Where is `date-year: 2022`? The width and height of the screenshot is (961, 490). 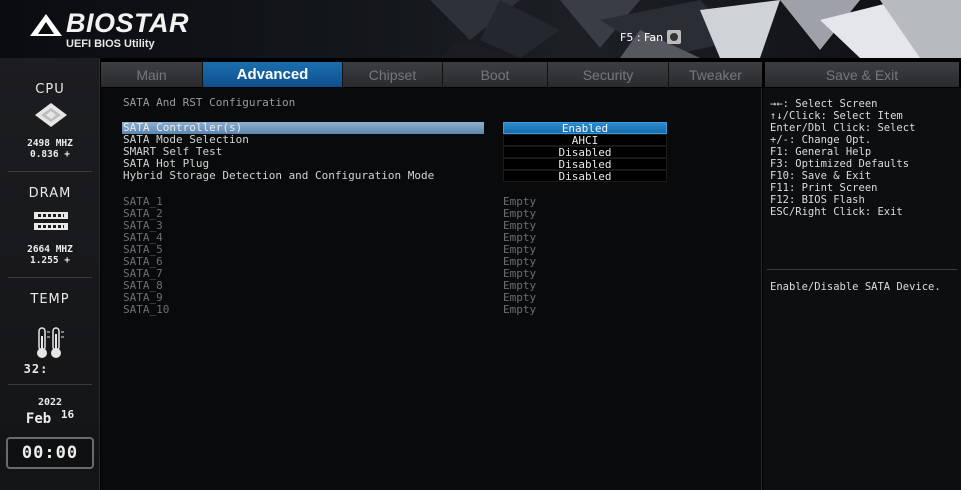
date-year: 2022 is located at coordinates (50, 402).